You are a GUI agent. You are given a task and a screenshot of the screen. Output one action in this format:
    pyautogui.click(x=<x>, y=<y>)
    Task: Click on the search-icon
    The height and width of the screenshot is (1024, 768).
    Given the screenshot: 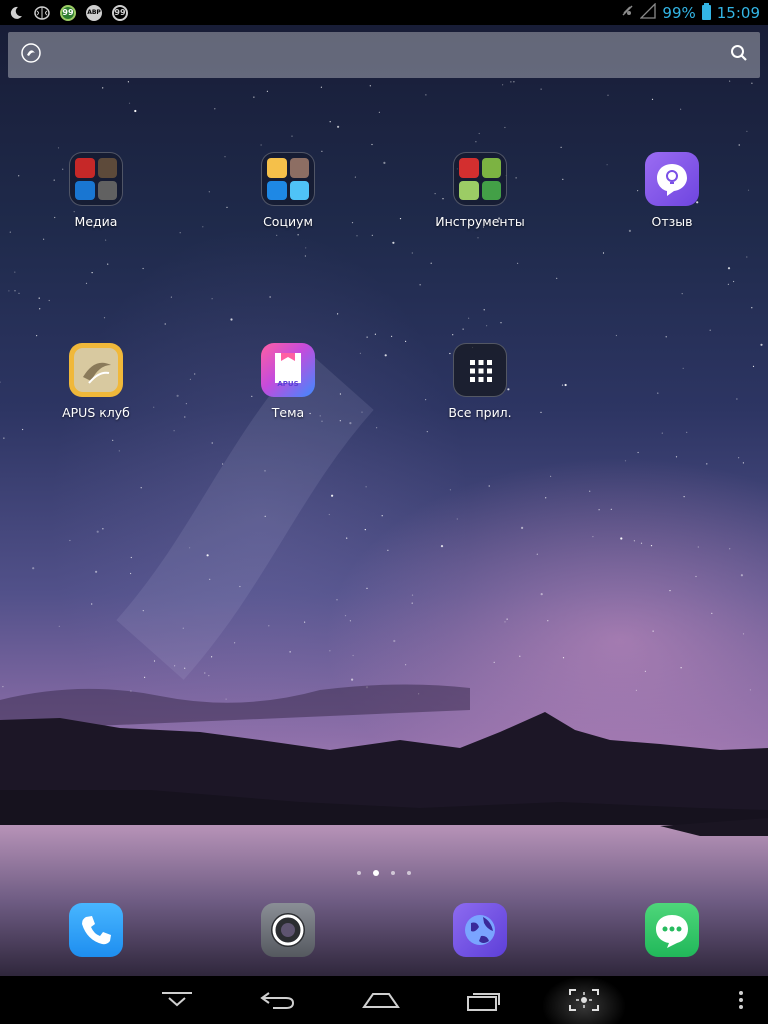 What is the action you would take?
    pyautogui.click(x=739, y=55)
    